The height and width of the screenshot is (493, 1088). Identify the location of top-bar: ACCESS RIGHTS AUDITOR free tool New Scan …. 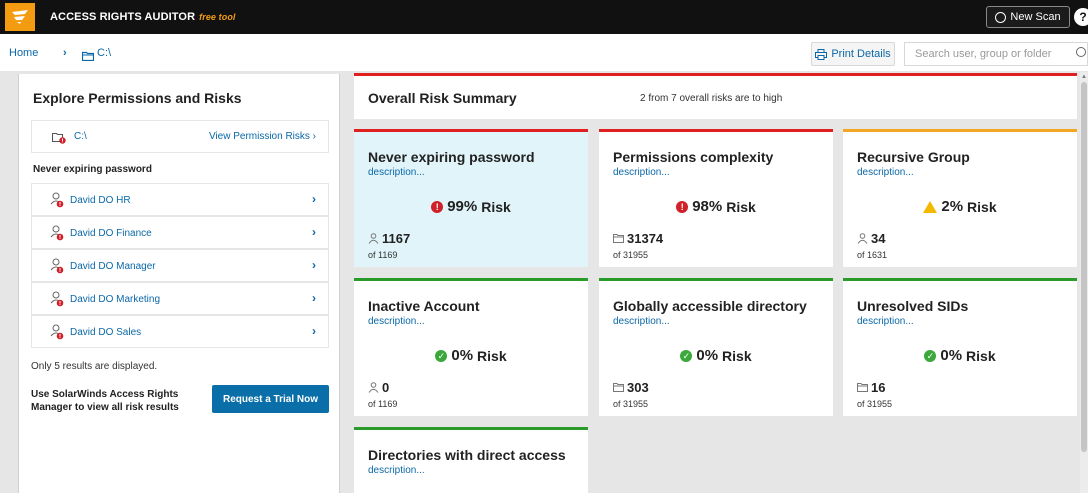
(544, 17).